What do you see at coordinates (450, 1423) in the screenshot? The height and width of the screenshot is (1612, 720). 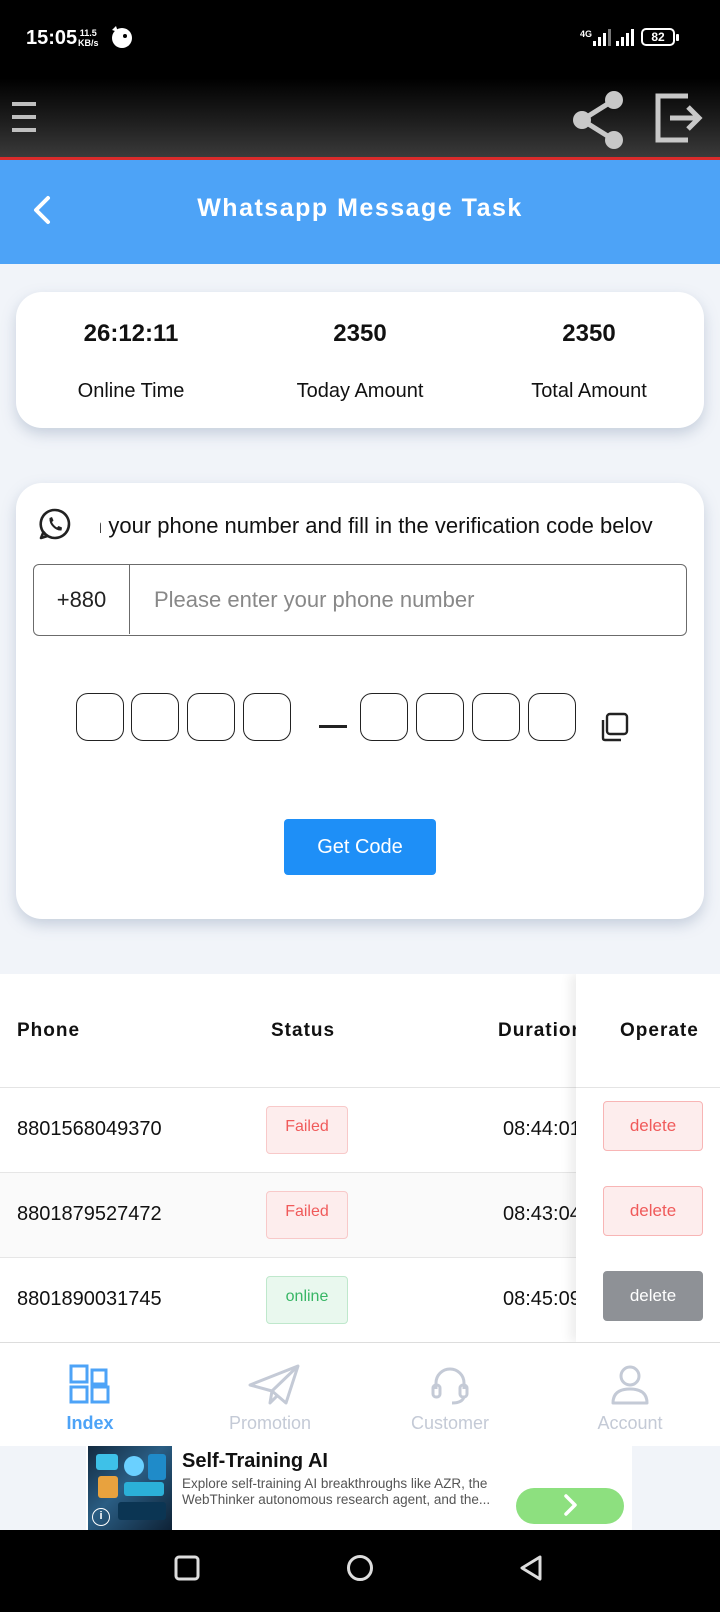 I see `tab-label: Customer` at bounding box center [450, 1423].